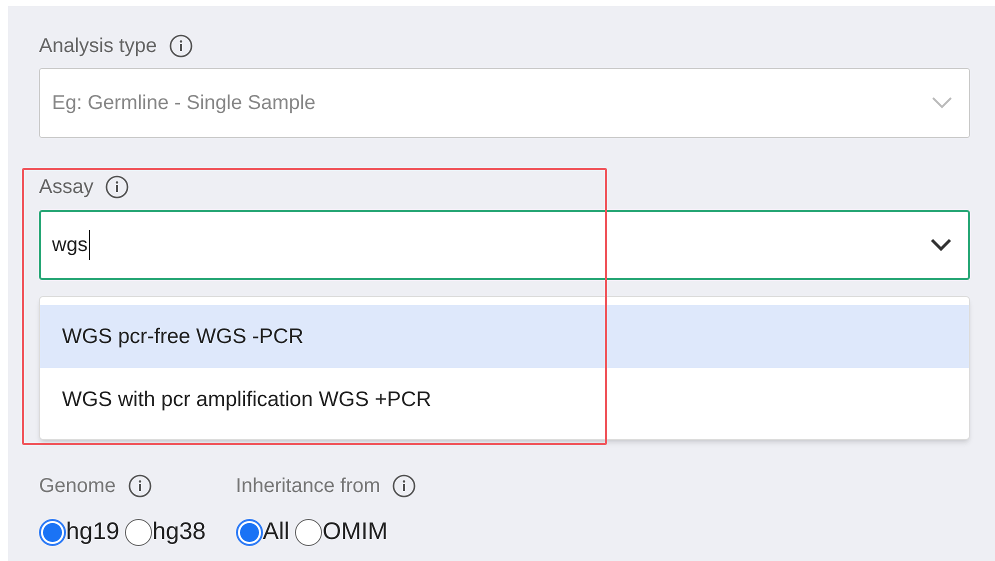 The image size is (995, 561). Describe the element at coordinates (504, 245) in the screenshot. I see `assay-input: wgs` at that location.